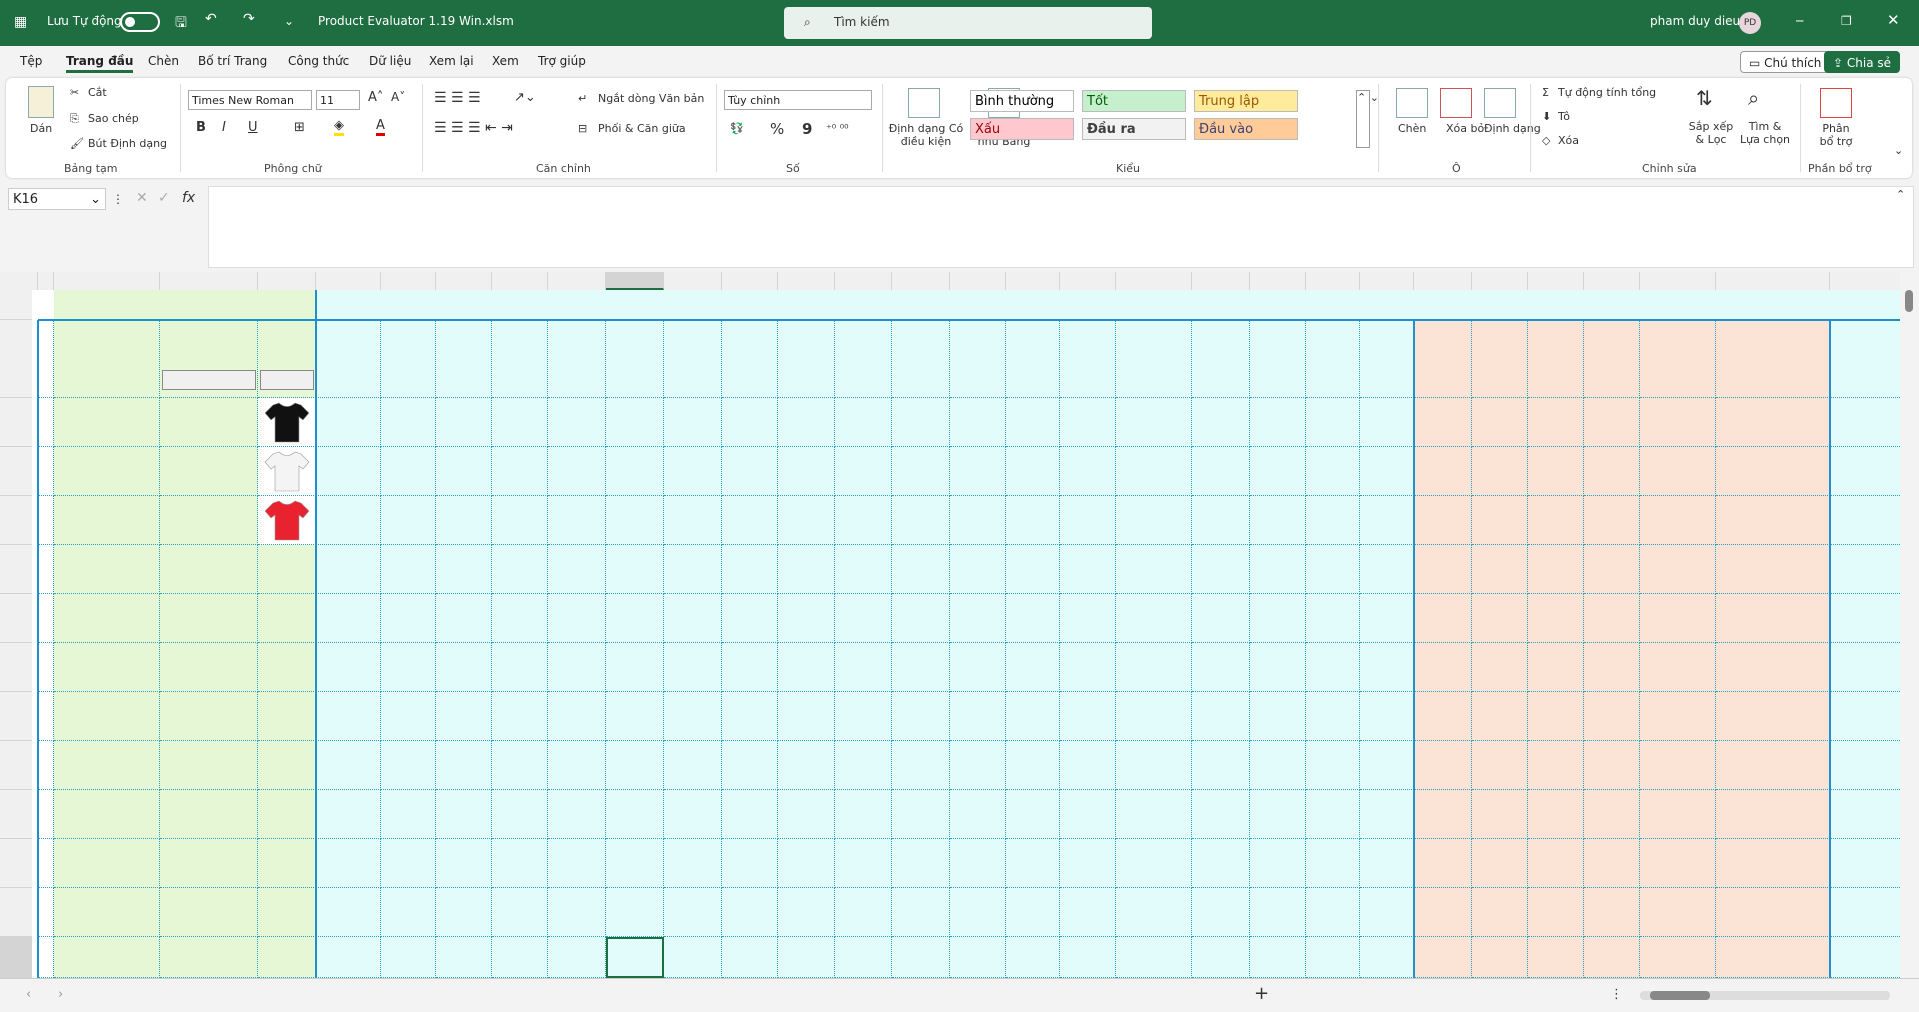 The image size is (1919, 1012). I want to click on grow-font-icon: A˄, so click(375, 97).